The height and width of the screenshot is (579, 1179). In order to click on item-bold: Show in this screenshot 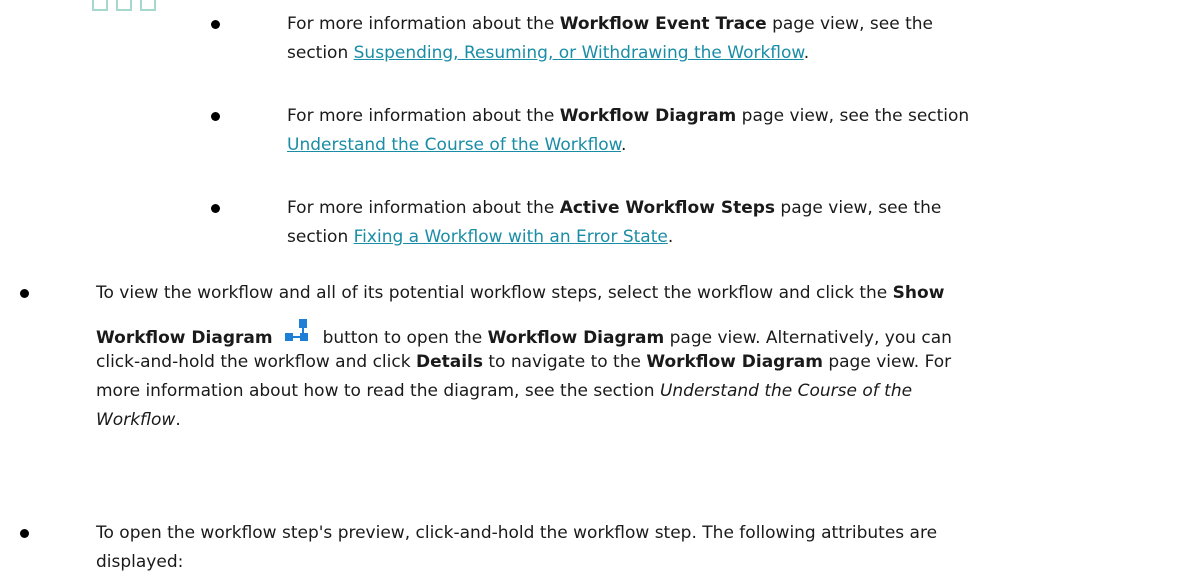, I will do `click(918, 293)`.